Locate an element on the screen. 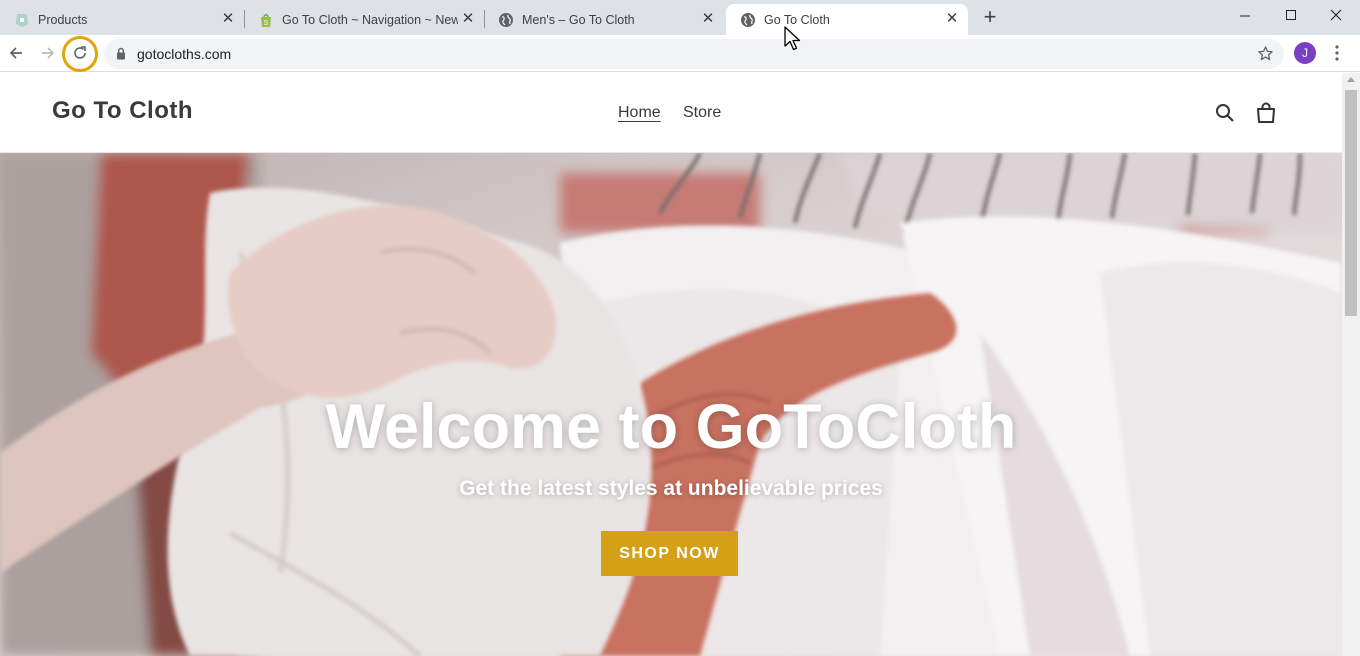 This screenshot has height=656, width=1360. scroll-up-arrow-icon is located at coordinates (1351, 79).